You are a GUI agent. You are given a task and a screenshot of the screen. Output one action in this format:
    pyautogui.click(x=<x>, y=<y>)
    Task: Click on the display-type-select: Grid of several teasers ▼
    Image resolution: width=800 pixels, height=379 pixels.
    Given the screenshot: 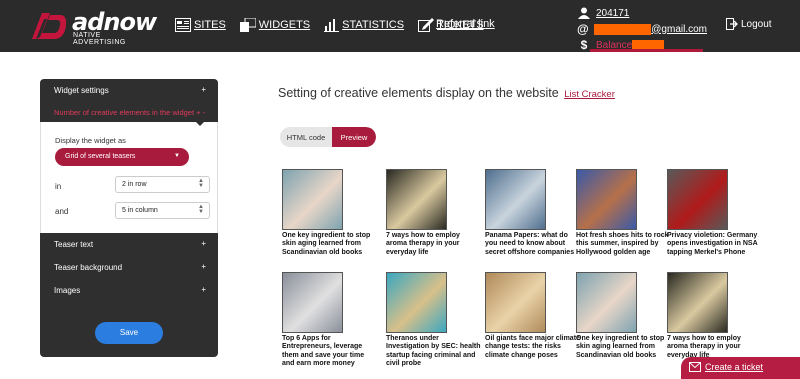 What is the action you would take?
    pyautogui.click(x=122, y=157)
    